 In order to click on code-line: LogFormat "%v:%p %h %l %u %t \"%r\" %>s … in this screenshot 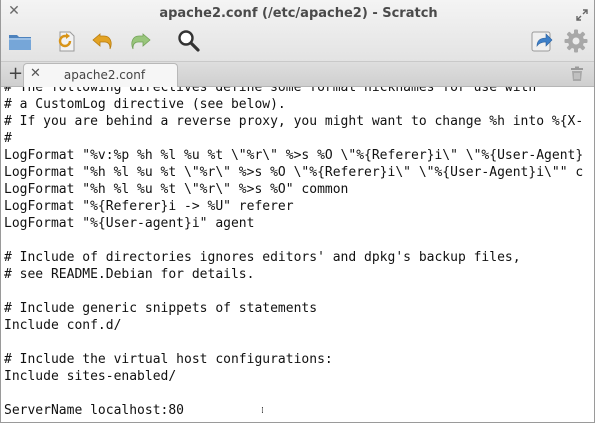, I will do `click(294, 155)`.